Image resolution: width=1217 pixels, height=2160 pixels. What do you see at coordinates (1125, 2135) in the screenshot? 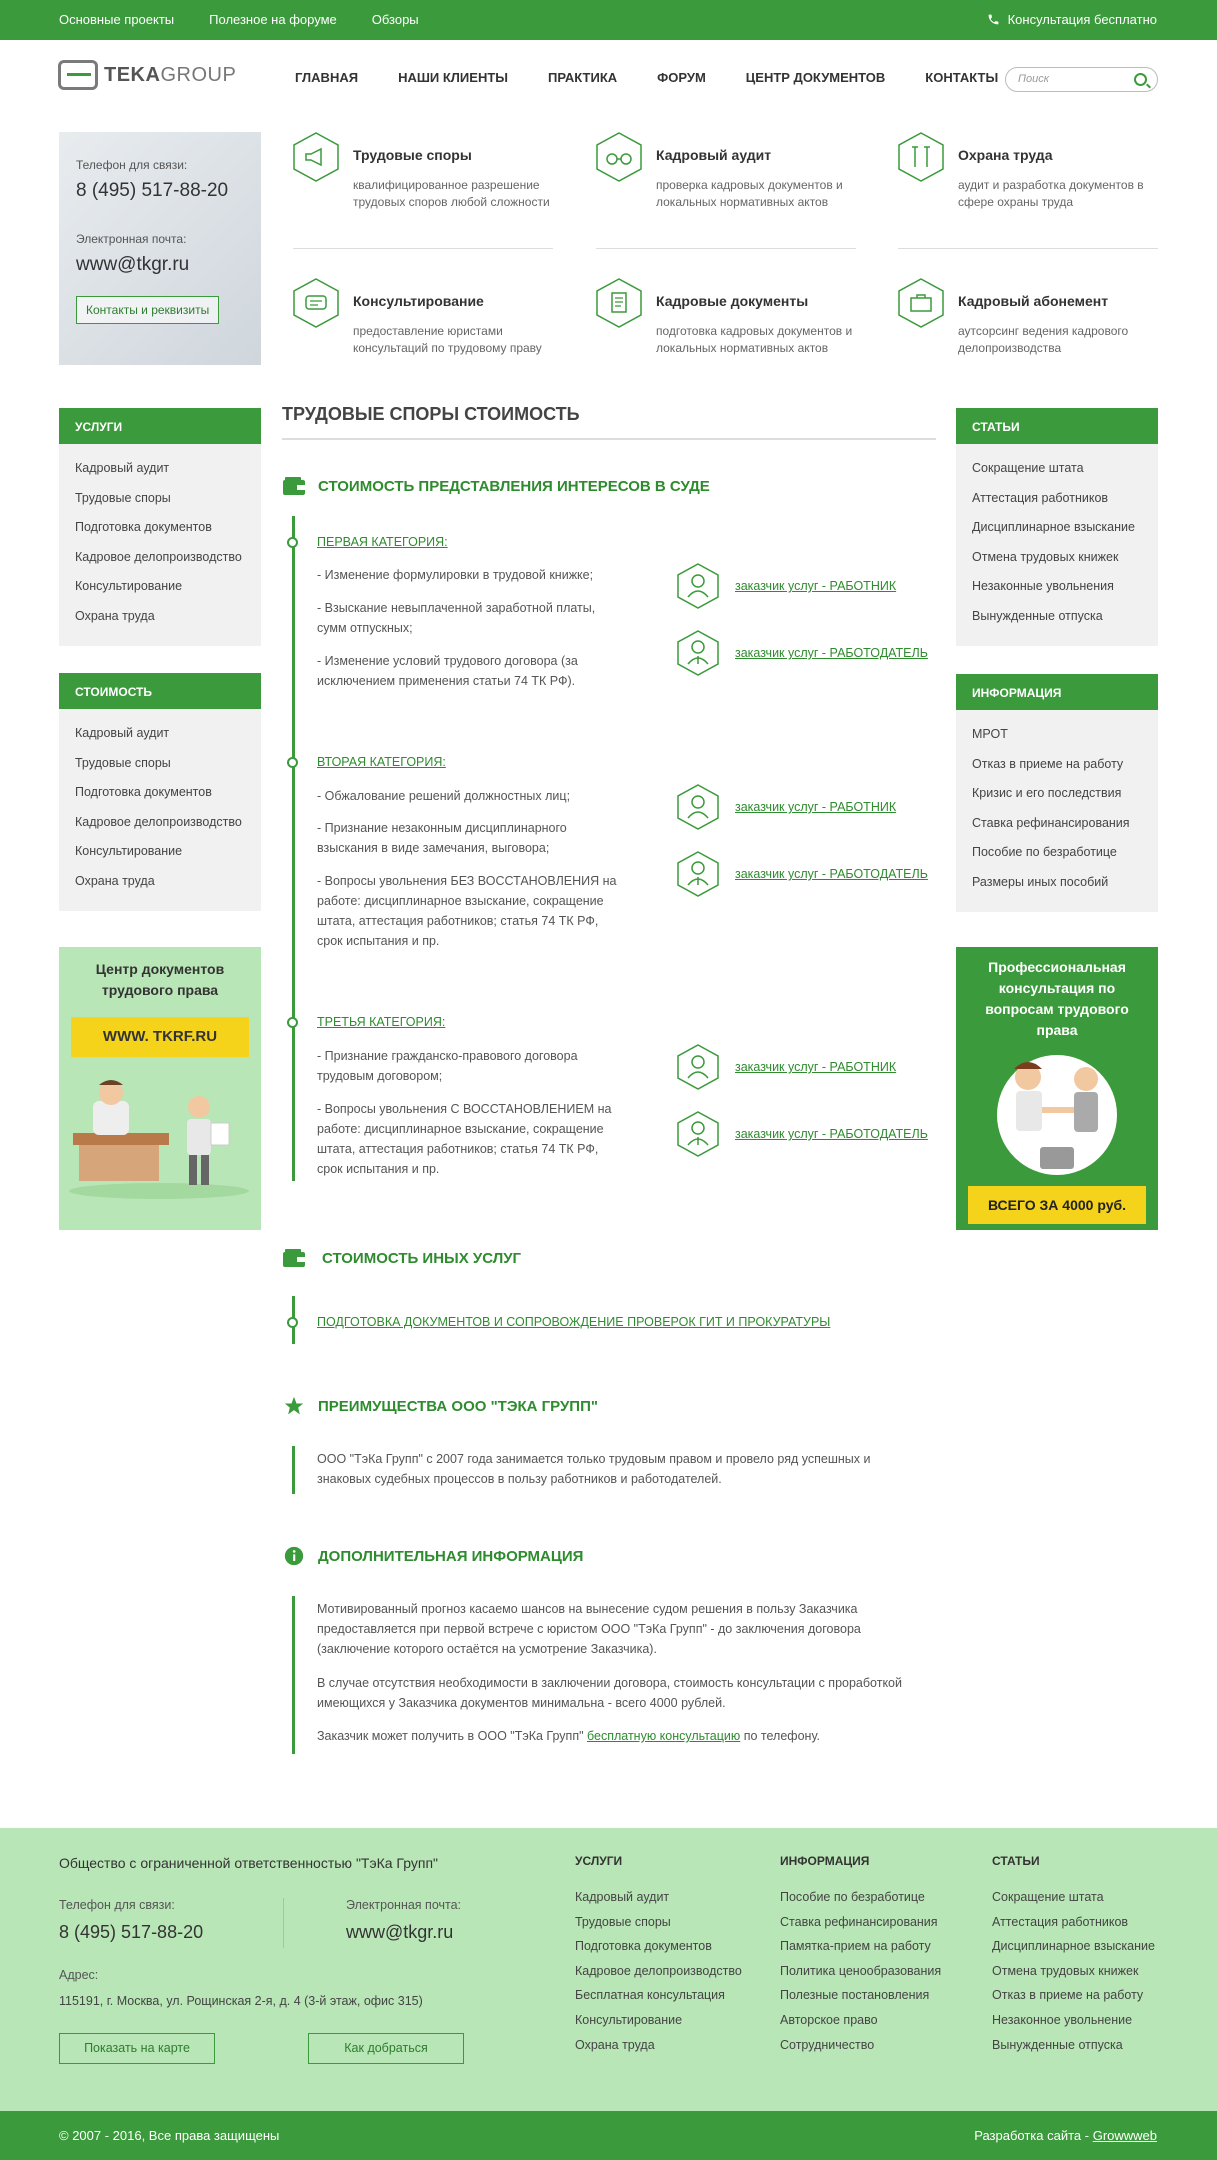
I see `developer-link: Growwweb` at bounding box center [1125, 2135].